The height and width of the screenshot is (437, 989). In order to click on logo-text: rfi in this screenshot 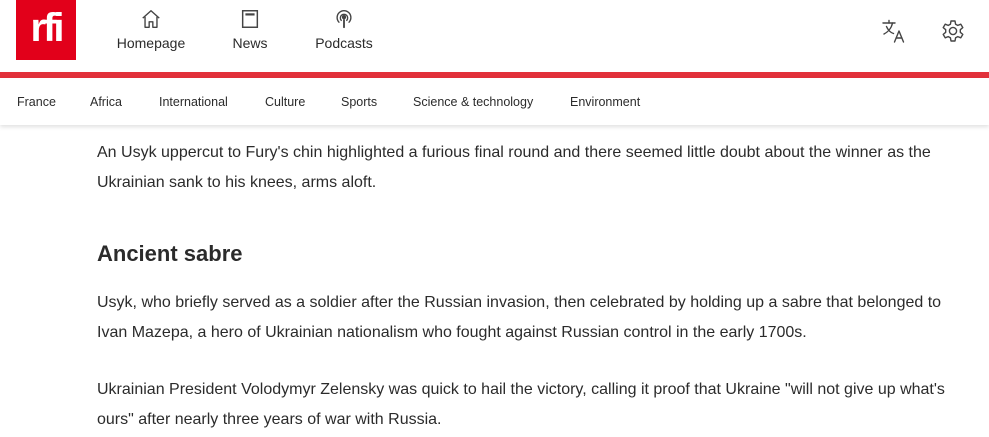, I will do `click(47, 28)`.